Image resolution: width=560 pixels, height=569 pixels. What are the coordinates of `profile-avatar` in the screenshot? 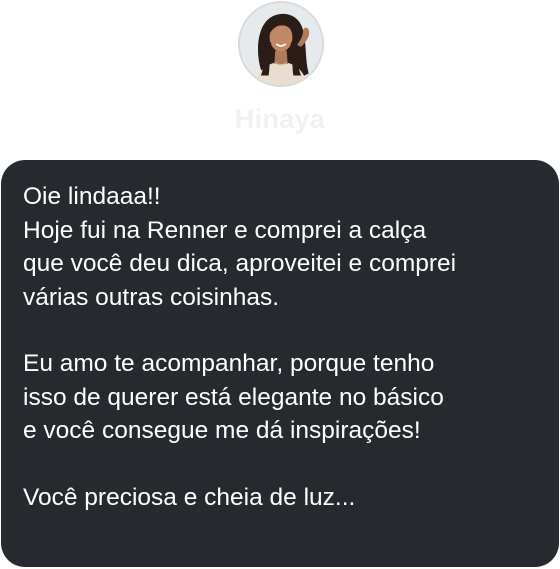 It's located at (281, 44).